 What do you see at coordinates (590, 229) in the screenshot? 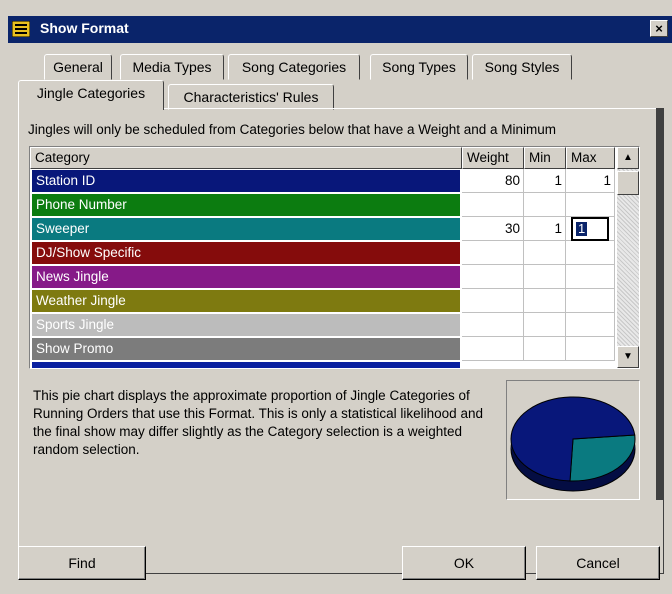
I see `max-edit-field: 1` at bounding box center [590, 229].